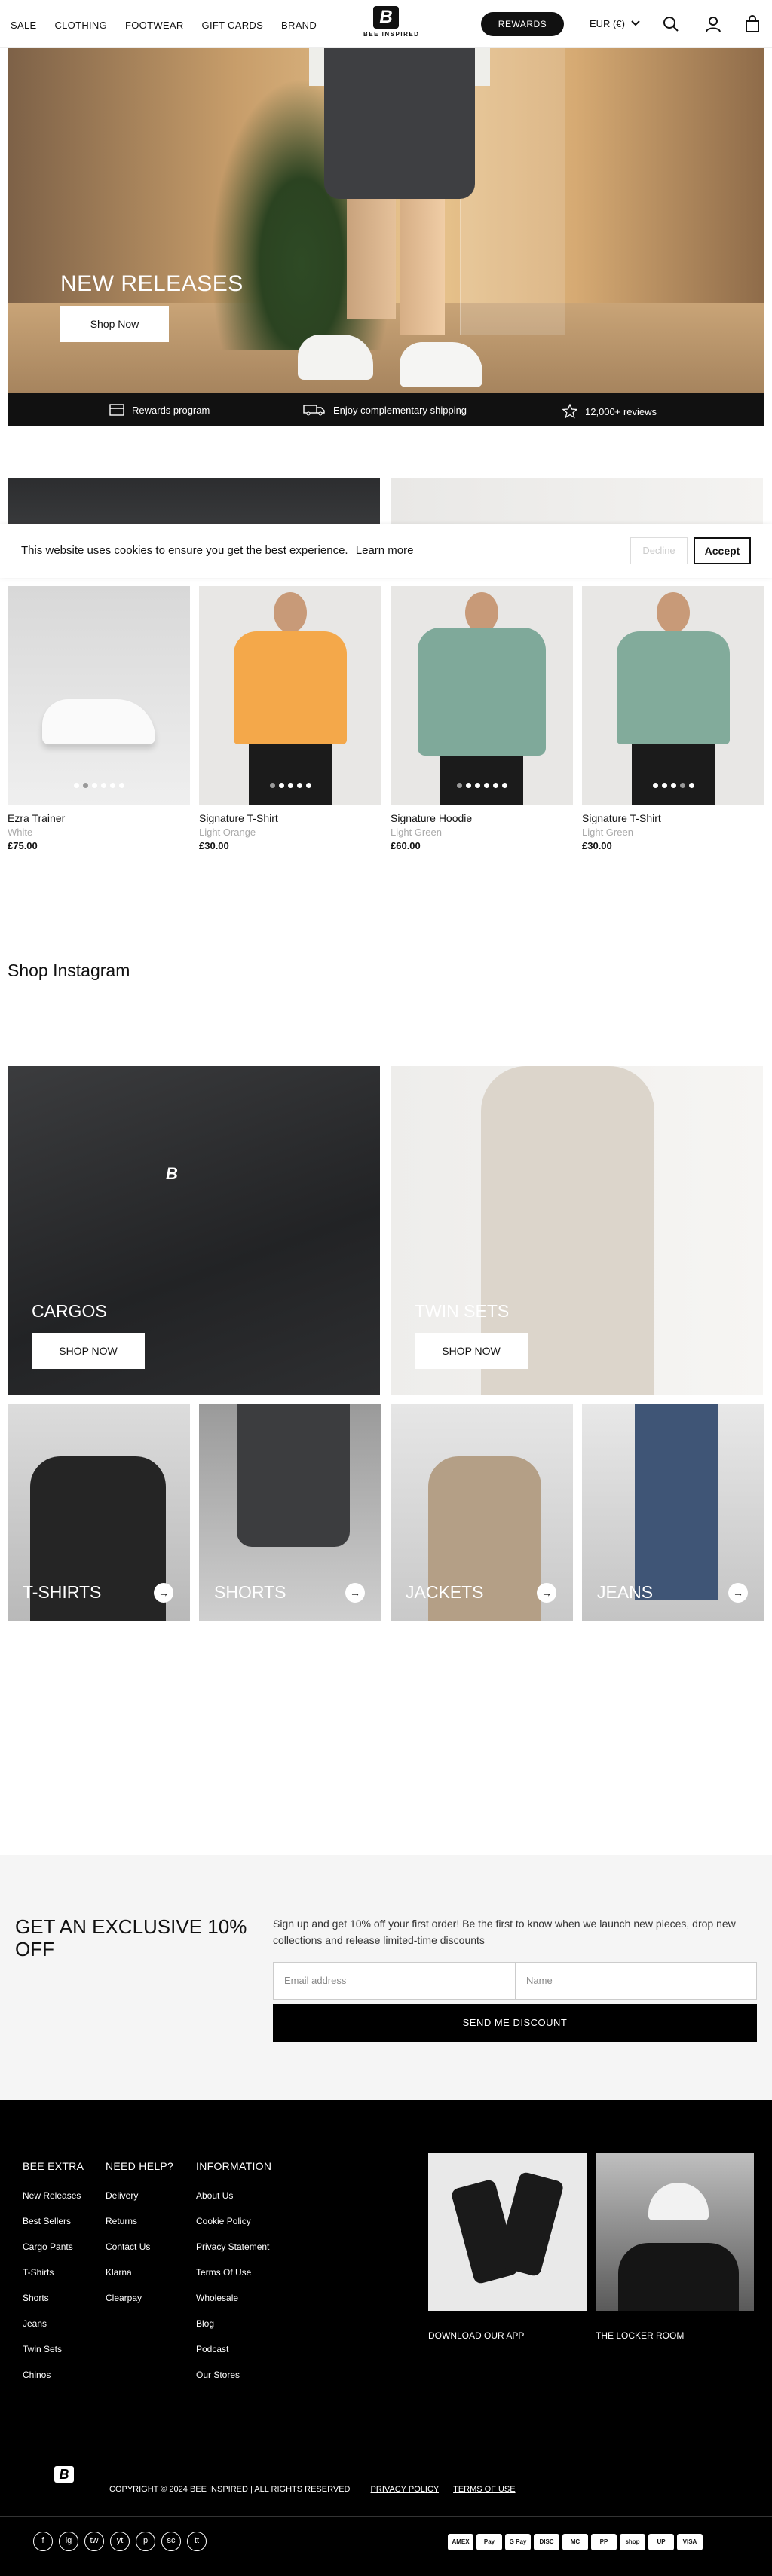 The image size is (772, 2576). What do you see at coordinates (145, 2541) in the screenshot?
I see `pinterest-icon: p` at bounding box center [145, 2541].